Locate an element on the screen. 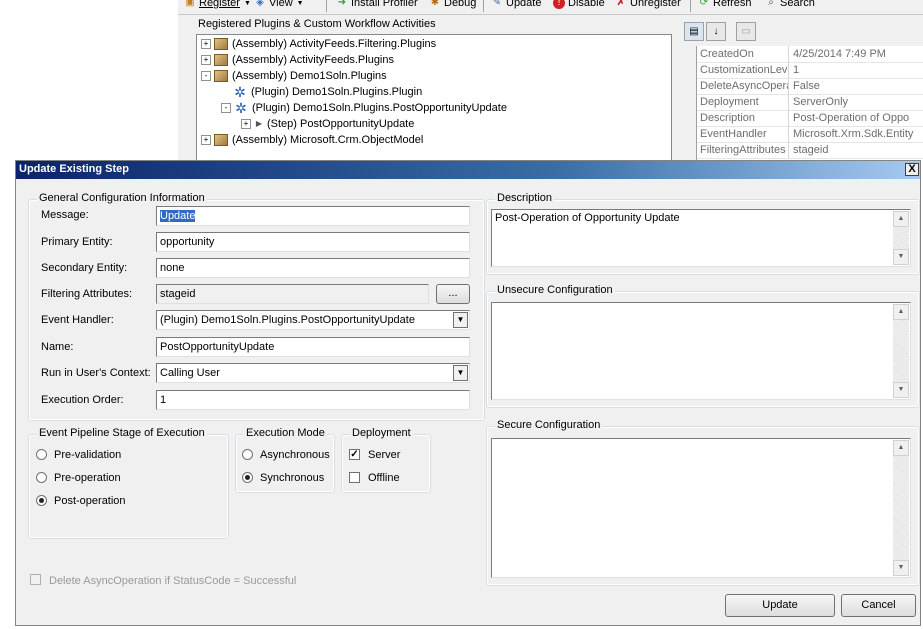 The image size is (923, 629). close-button: X is located at coordinates (912, 169).